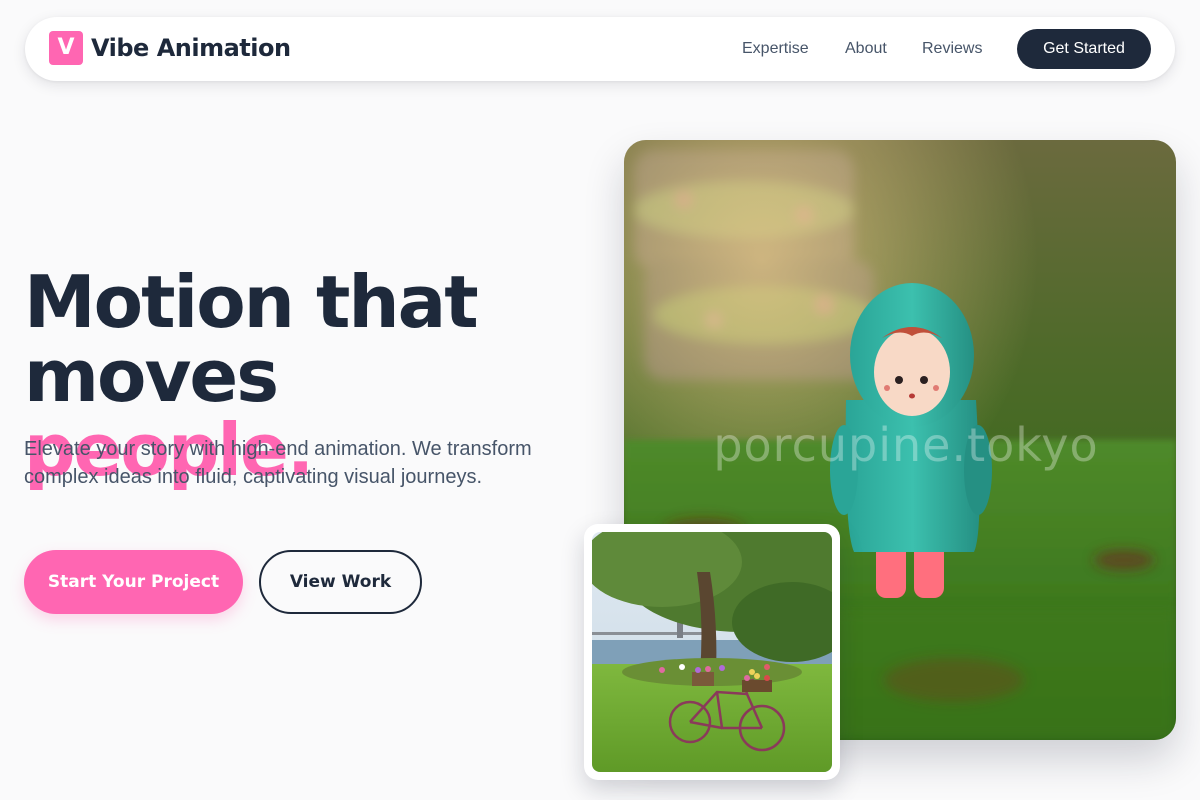 The height and width of the screenshot is (800, 1200). Describe the element at coordinates (906, 445) in the screenshot. I see `image-watermark: porcupine.tokyo` at that location.